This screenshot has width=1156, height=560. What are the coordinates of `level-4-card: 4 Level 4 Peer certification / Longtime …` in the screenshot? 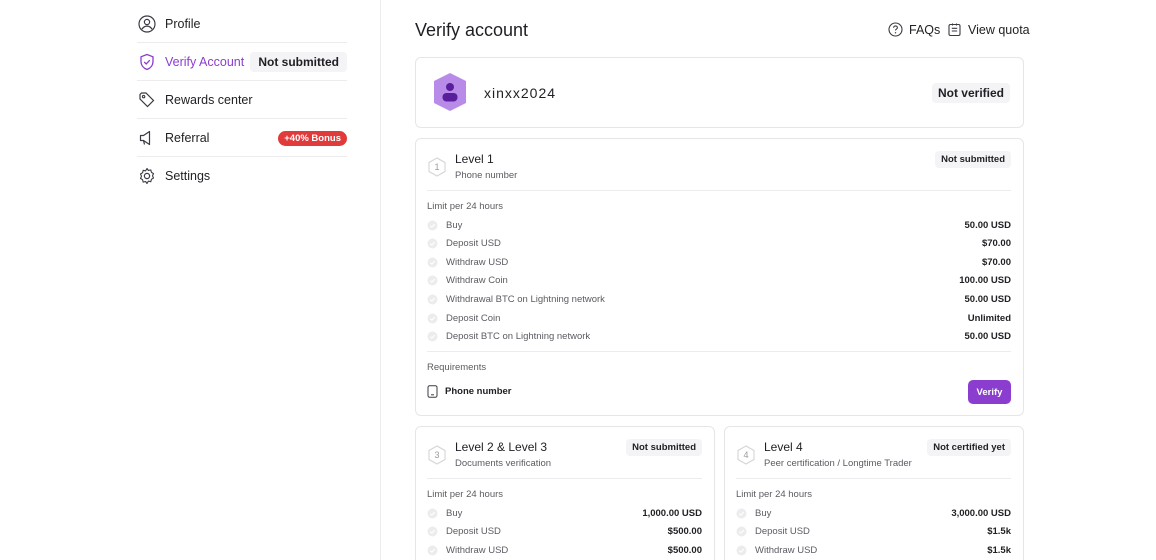 It's located at (874, 493).